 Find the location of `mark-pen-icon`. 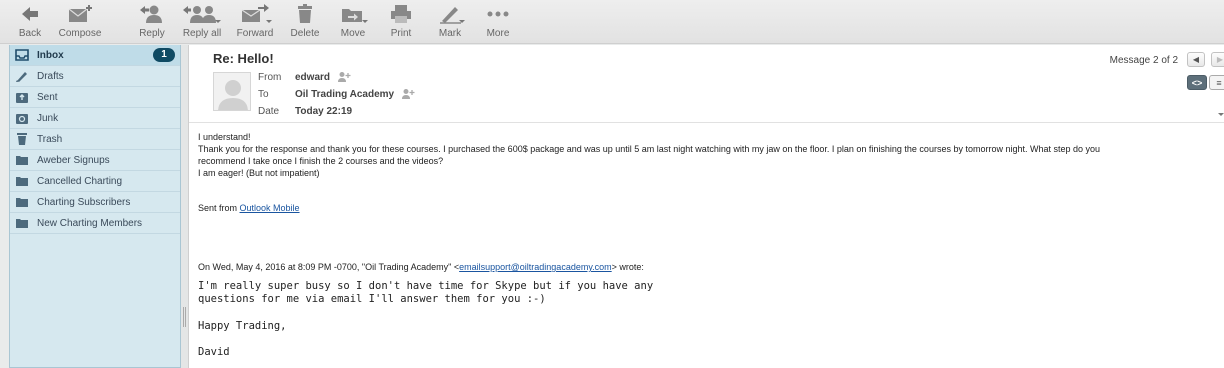

mark-pen-icon is located at coordinates (450, 14).